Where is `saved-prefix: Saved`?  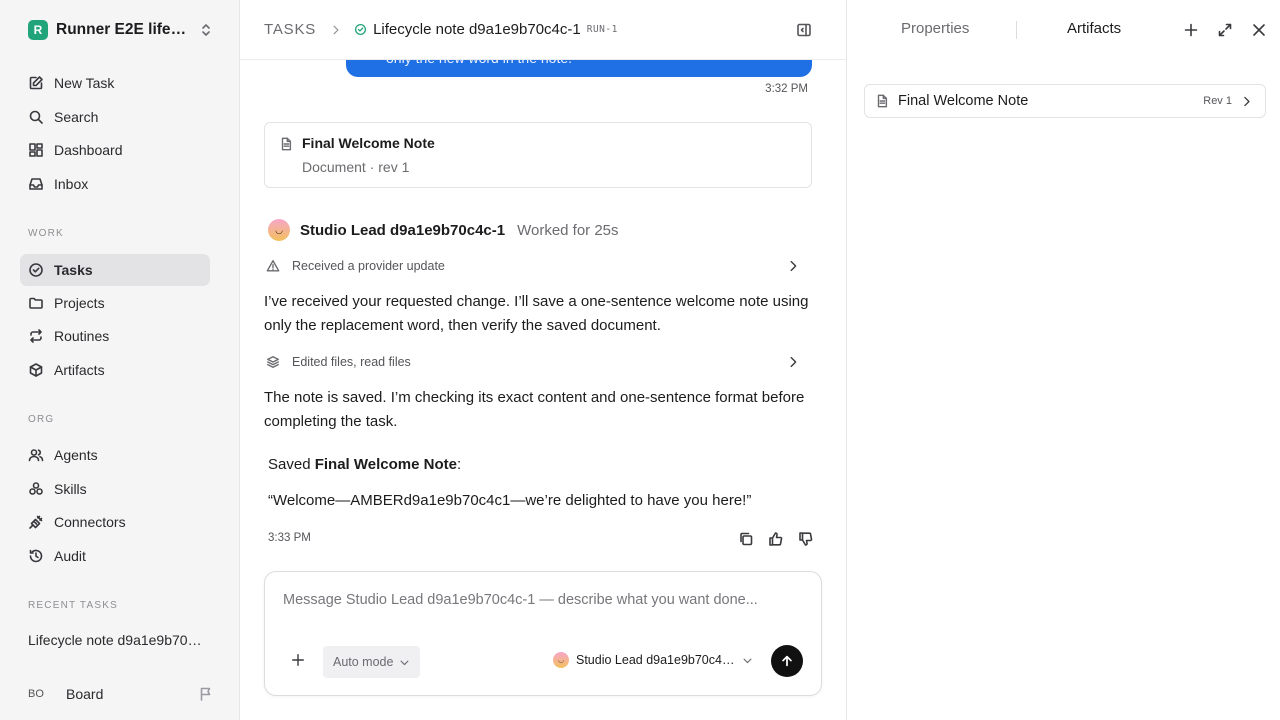 saved-prefix: Saved is located at coordinates (291, 464).